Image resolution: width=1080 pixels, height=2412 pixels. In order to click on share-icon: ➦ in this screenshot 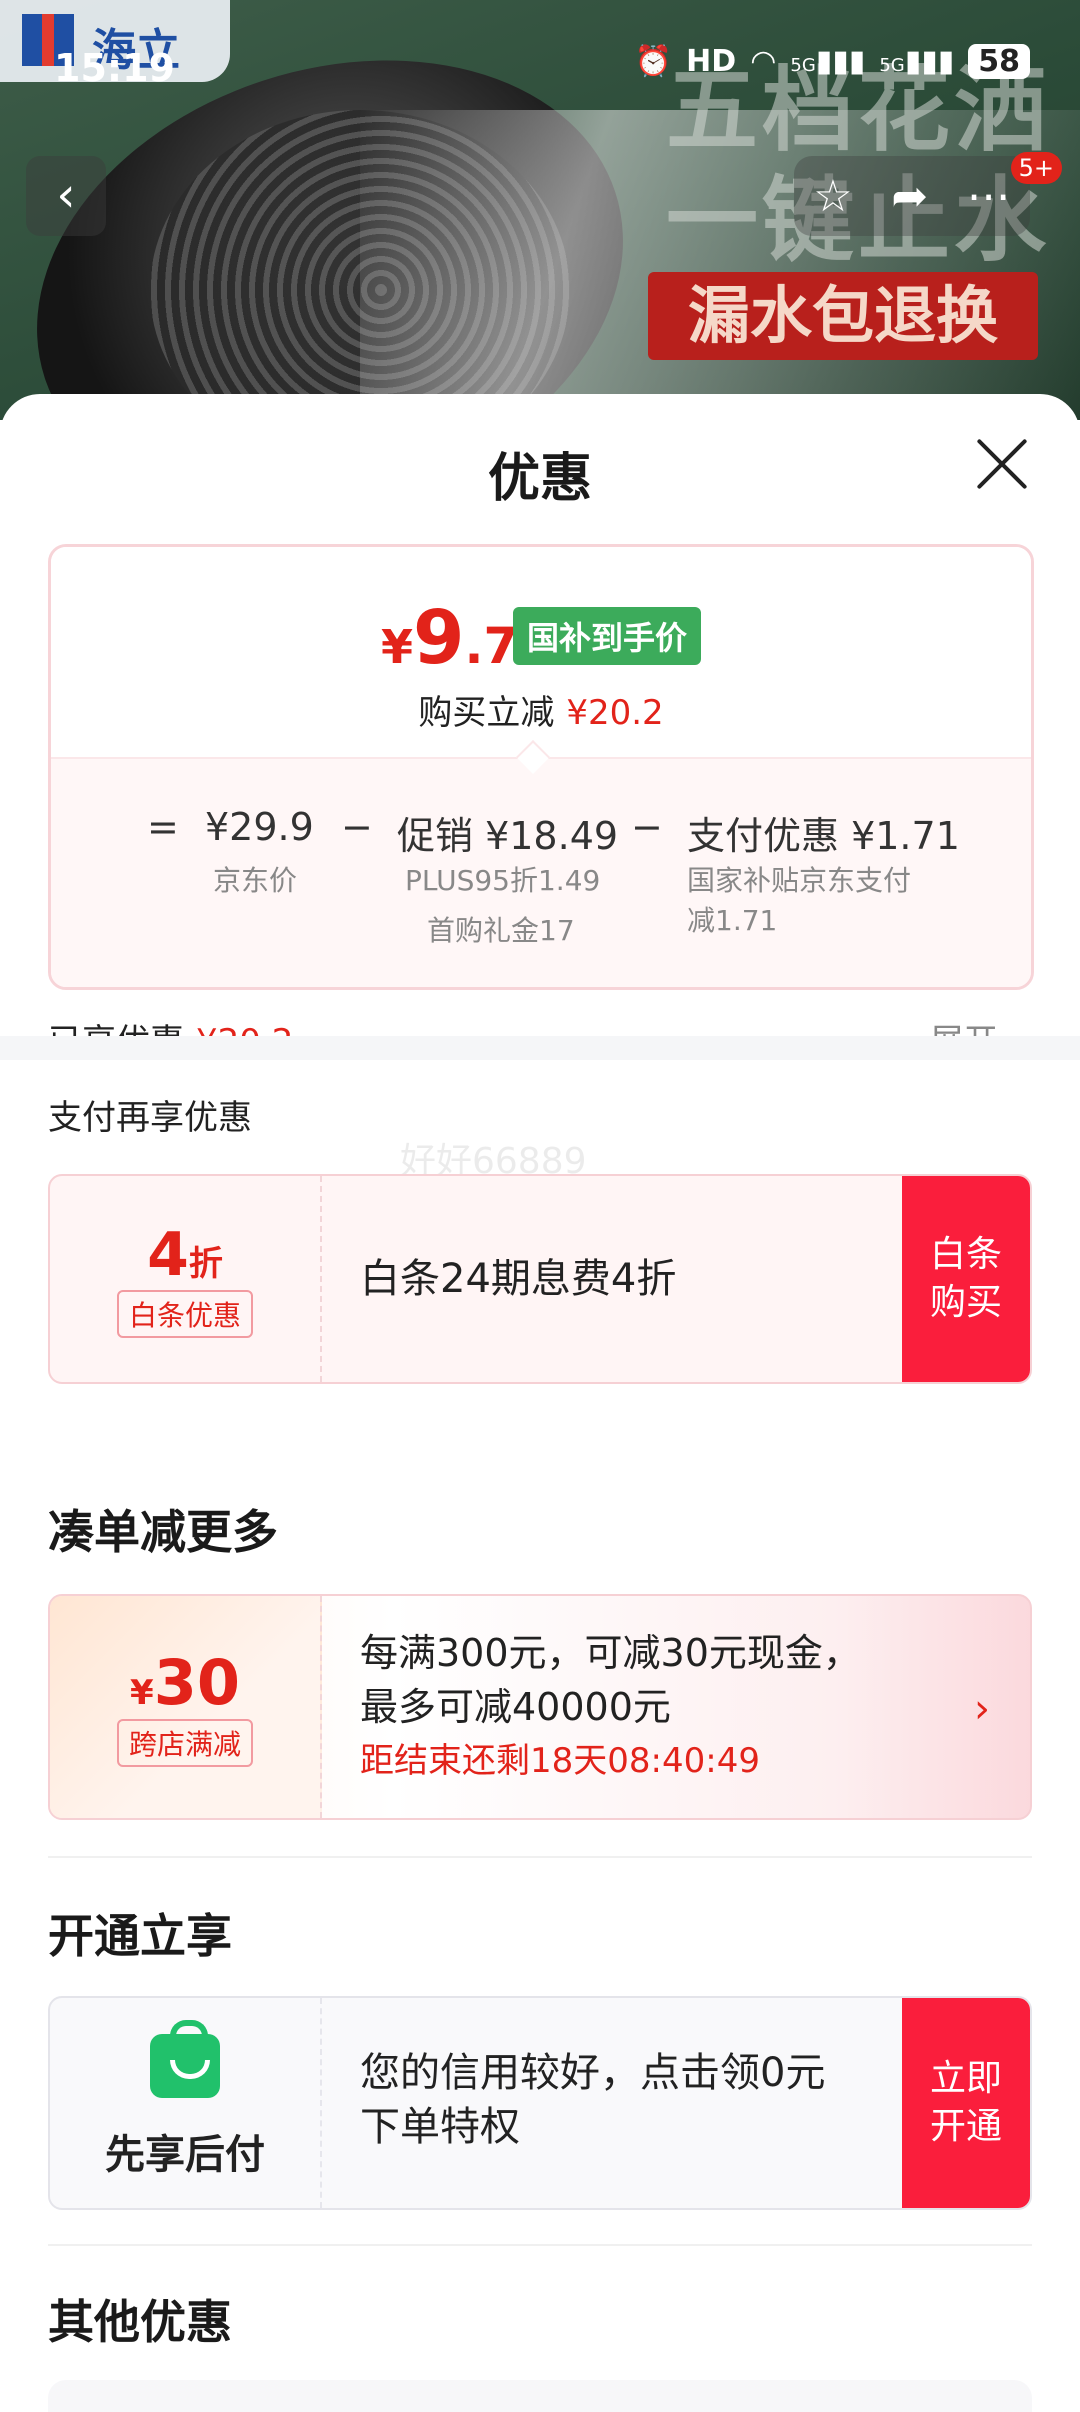, I will do `click(909, 196)`.